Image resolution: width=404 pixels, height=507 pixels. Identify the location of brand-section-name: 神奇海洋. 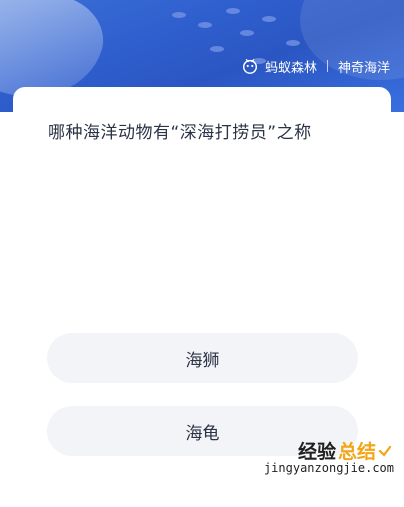
(363, 68).